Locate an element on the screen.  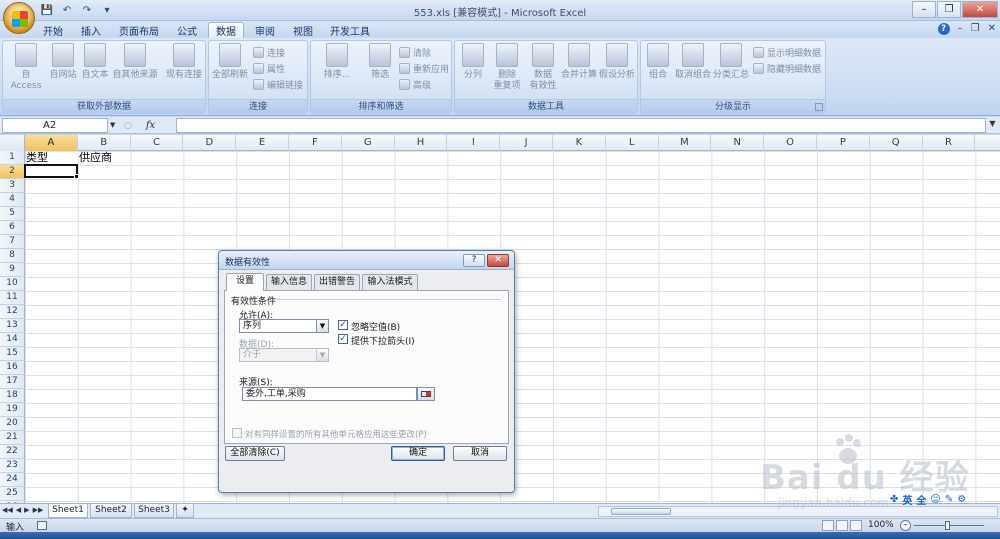
clear-all-button: 全部清除(C) is located at coordinates (255, 453).